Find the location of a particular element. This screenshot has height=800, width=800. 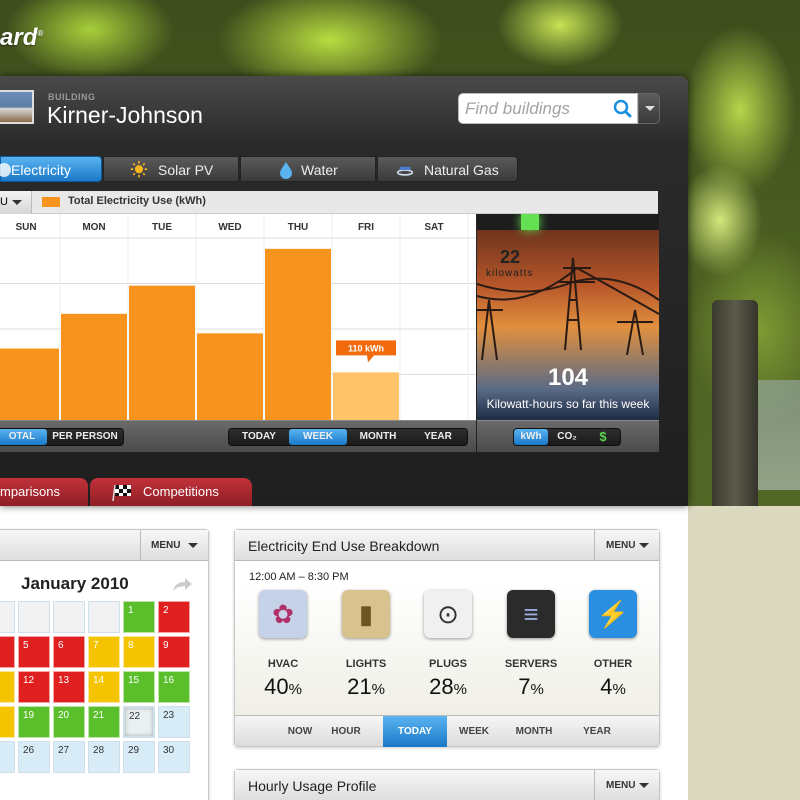

calendar-day: 29 is located at coordinates (139, 757).